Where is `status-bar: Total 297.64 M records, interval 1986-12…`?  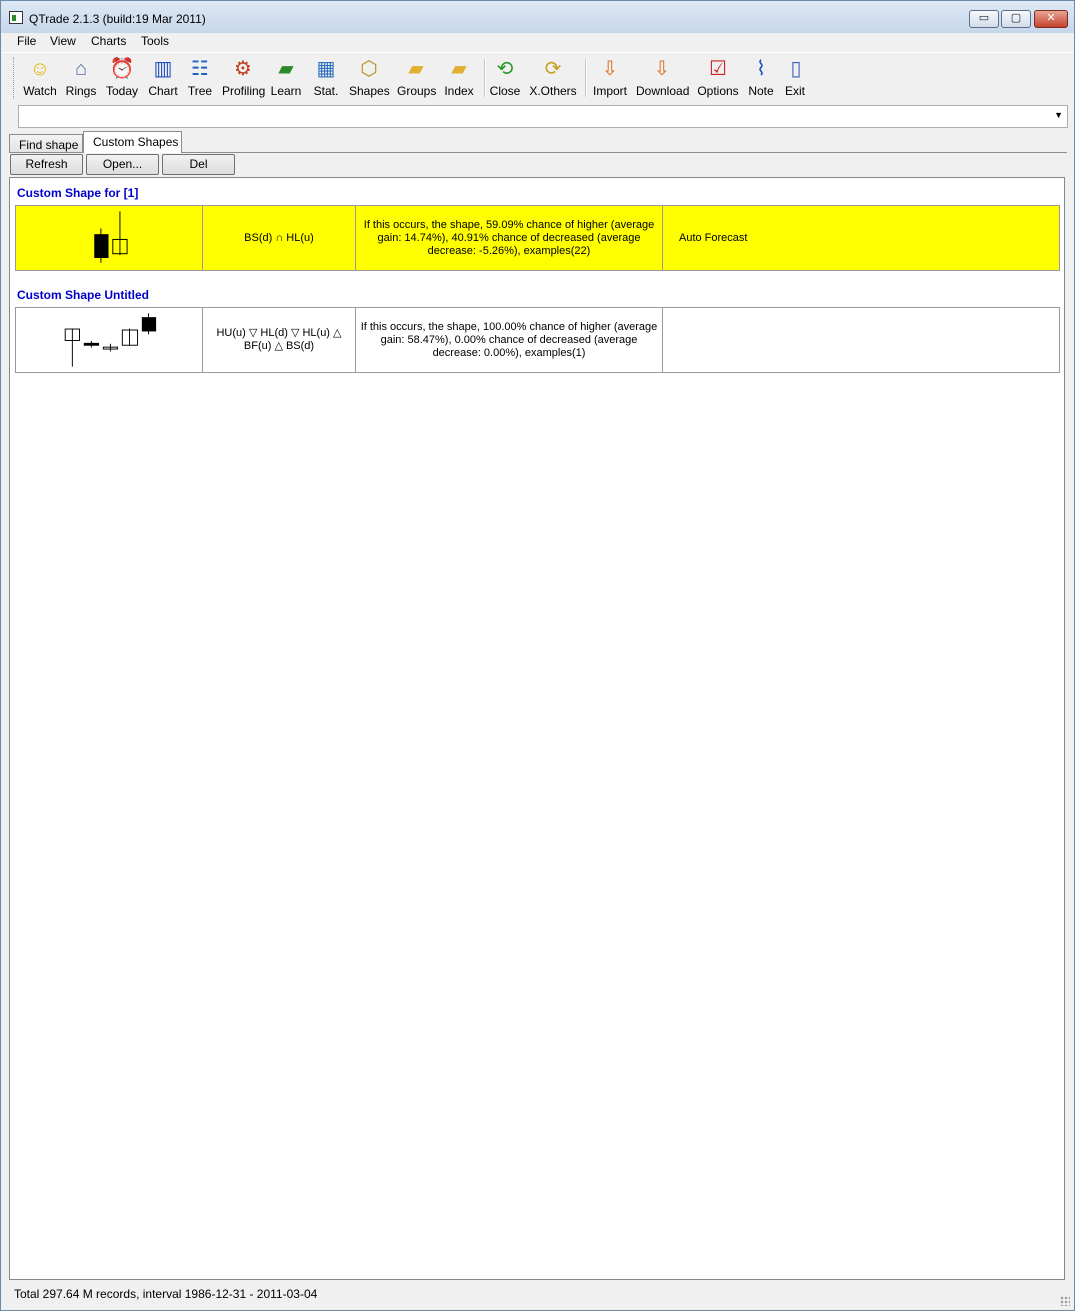 status-bar: Total 297.64 M records, interval 1986-12… is located at coordinates (538, 1296).